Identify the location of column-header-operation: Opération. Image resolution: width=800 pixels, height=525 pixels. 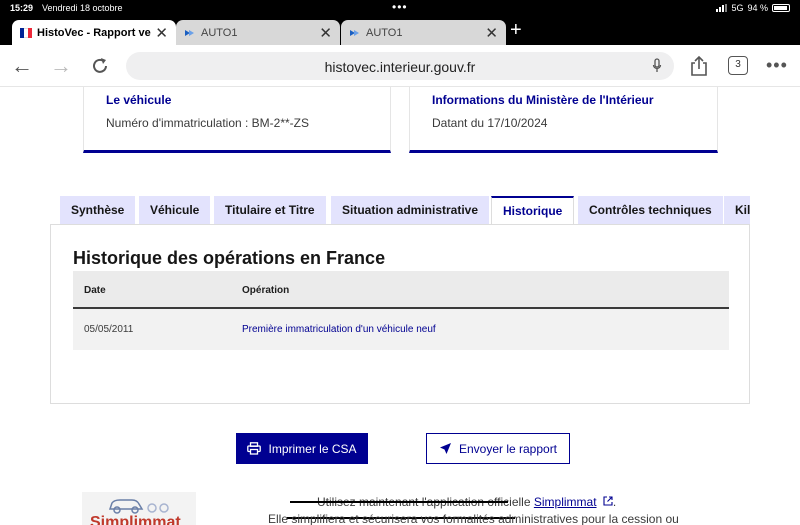
(266, 290).